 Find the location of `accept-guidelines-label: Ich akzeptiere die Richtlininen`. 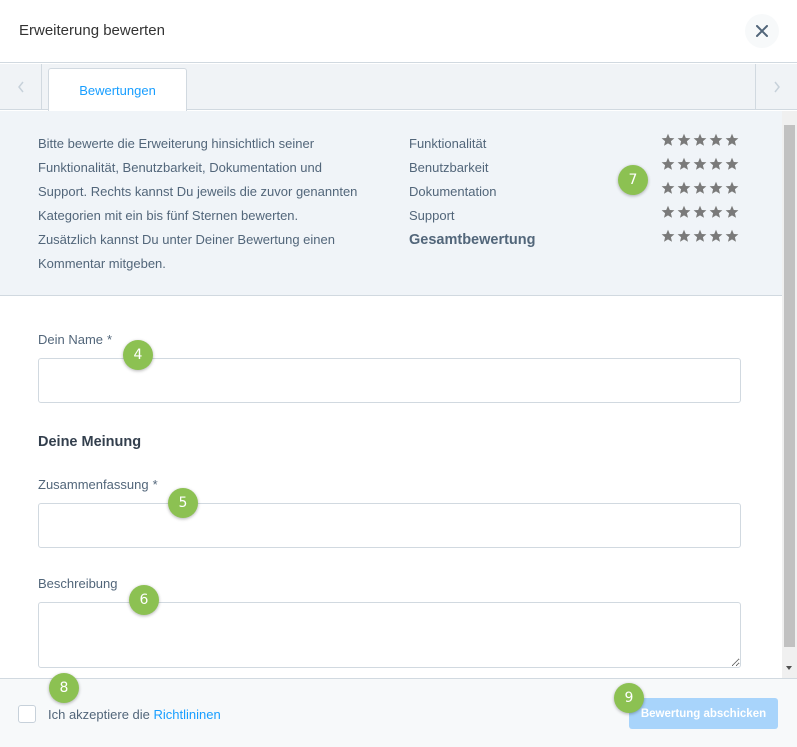

accept-guidelines-label: Ich akzeptiere die Richtlininen is located at coordinates (134, 714).